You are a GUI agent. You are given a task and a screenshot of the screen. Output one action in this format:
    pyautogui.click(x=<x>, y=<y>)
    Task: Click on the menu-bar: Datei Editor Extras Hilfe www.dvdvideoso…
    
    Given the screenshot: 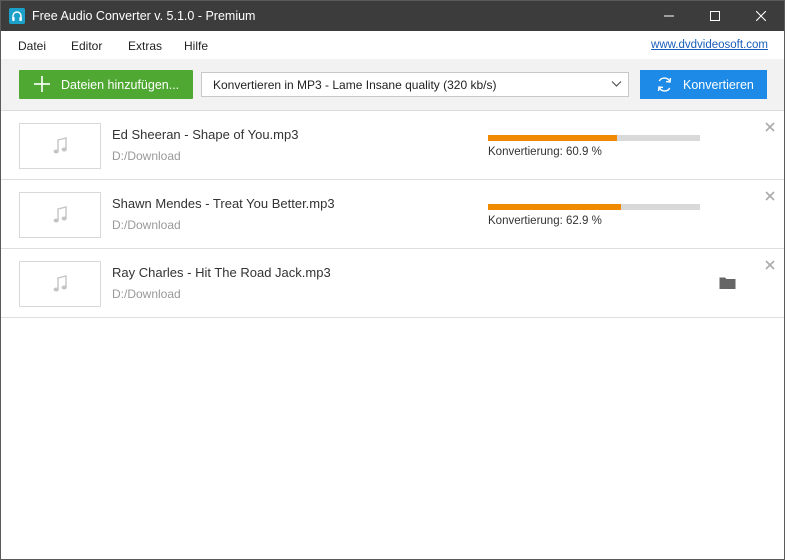 What is the action you would take?
    pyautogui.click(x=392, y=45)
    